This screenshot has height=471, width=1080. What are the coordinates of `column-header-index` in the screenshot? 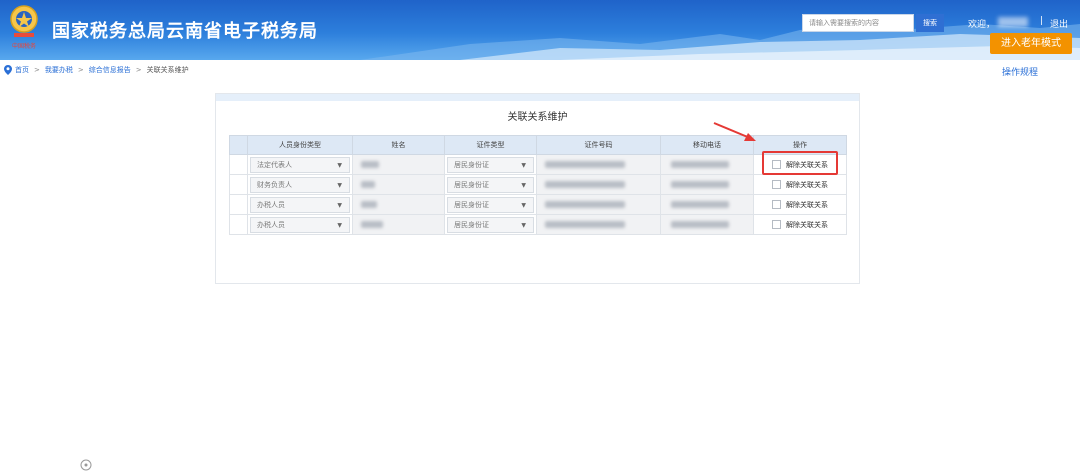 It's located at (238, 145).